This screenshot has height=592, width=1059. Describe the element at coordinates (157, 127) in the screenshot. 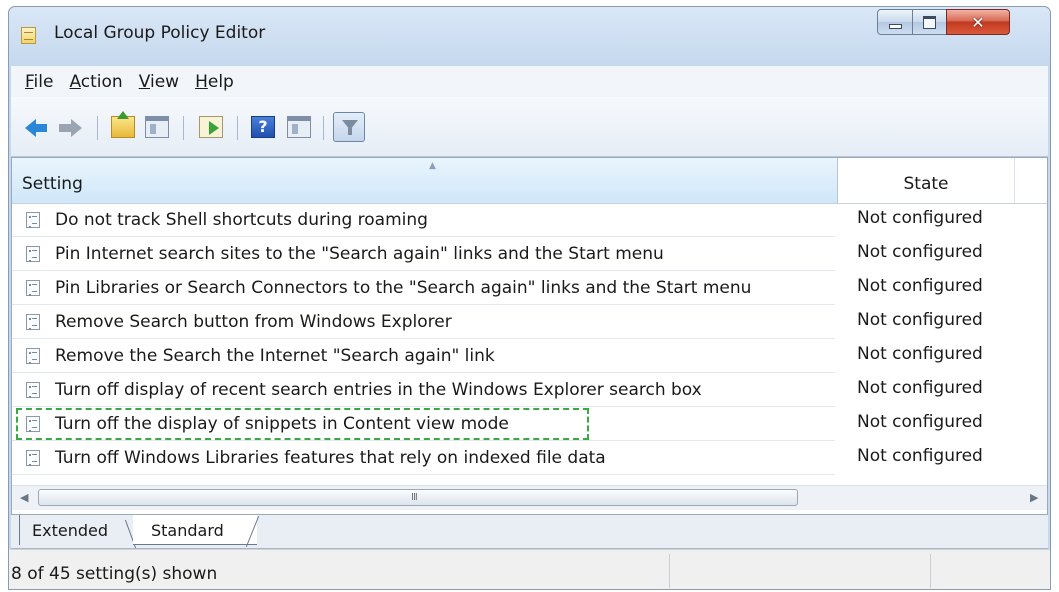

I see `show-hide-pane-icon` at that location.